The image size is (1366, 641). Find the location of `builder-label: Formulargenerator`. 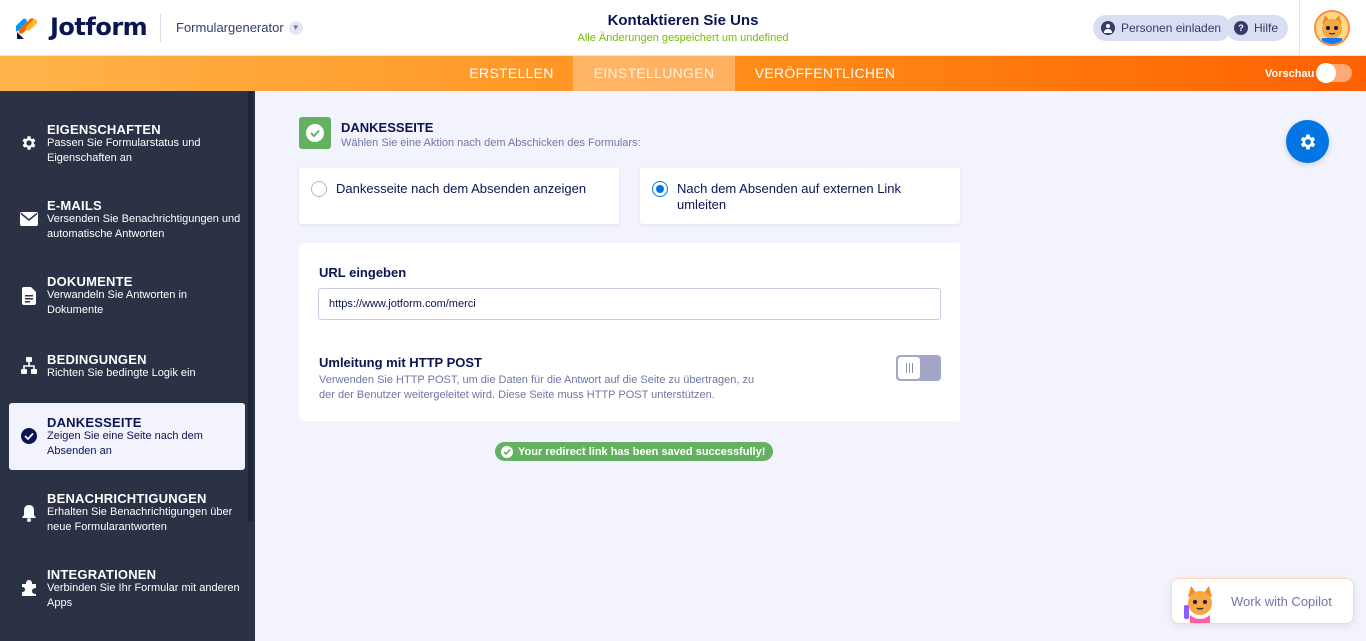

builder-label: Formulargenerator is located at coordinates (230, 27).